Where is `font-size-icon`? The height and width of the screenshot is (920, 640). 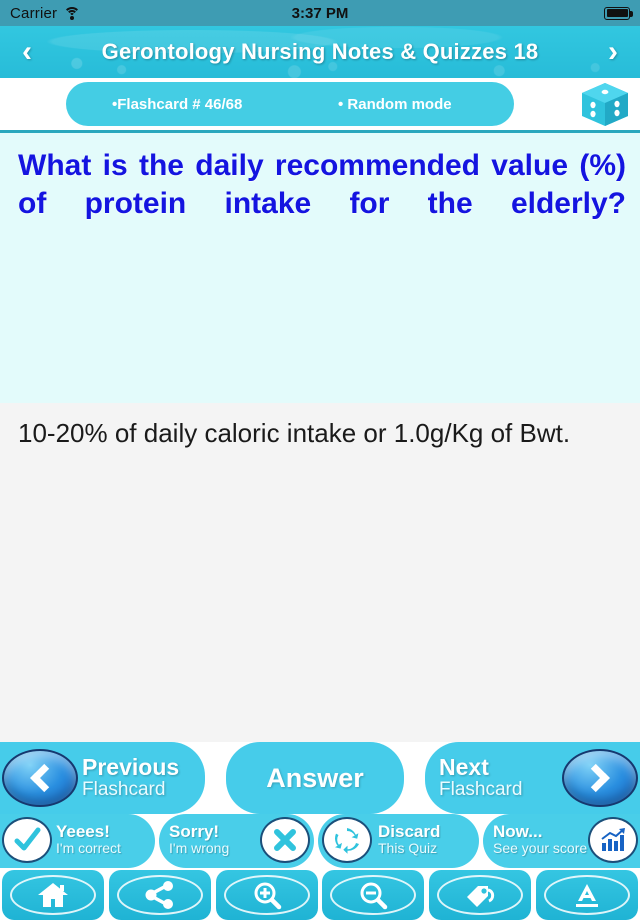 font-size-icon is located at coordinates (586, 895).